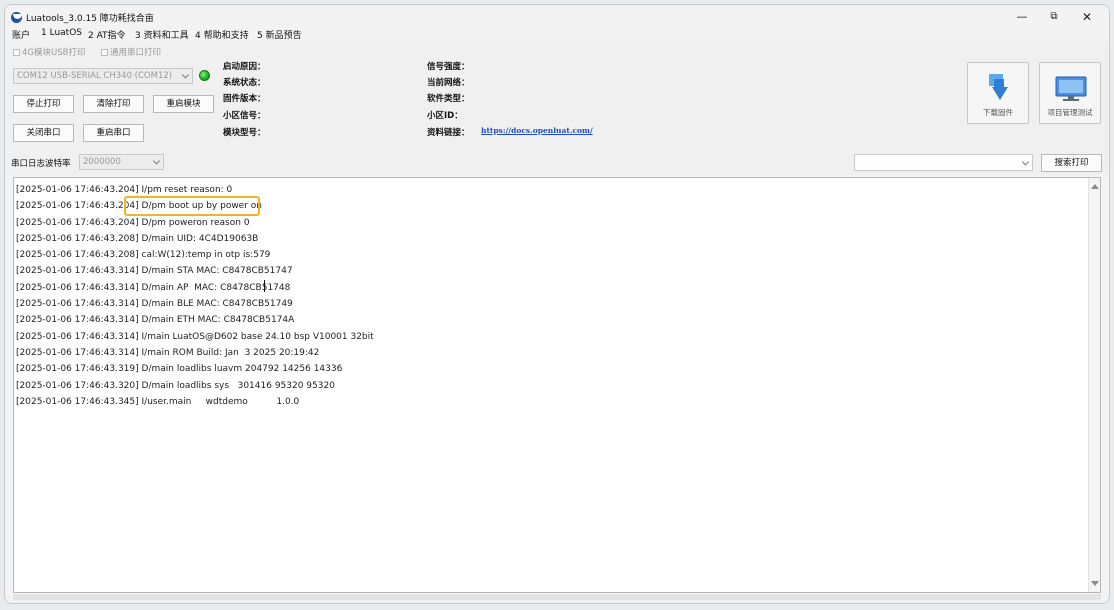 This screenshot has width=1114, height=610. Describe the element at coordinates (61, 33) in the screenshot. I see `menu-luatos: 1 LuatOS` at that location.